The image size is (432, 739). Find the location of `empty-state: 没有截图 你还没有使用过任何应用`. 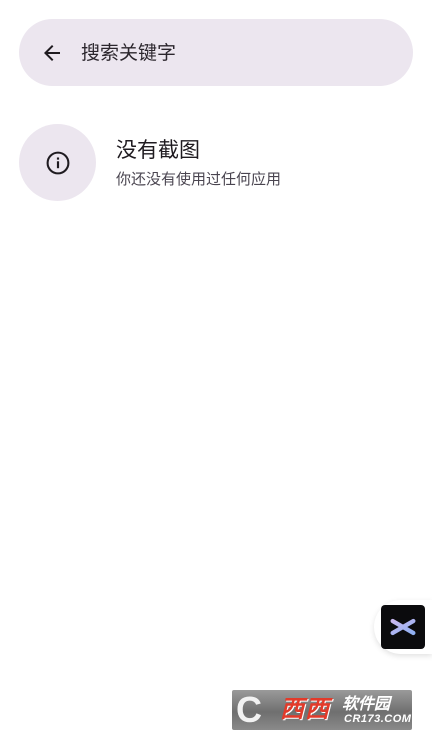

empty-state: 没有截图 你还没有使用过任何应用 is located at coordinates (216, 163).